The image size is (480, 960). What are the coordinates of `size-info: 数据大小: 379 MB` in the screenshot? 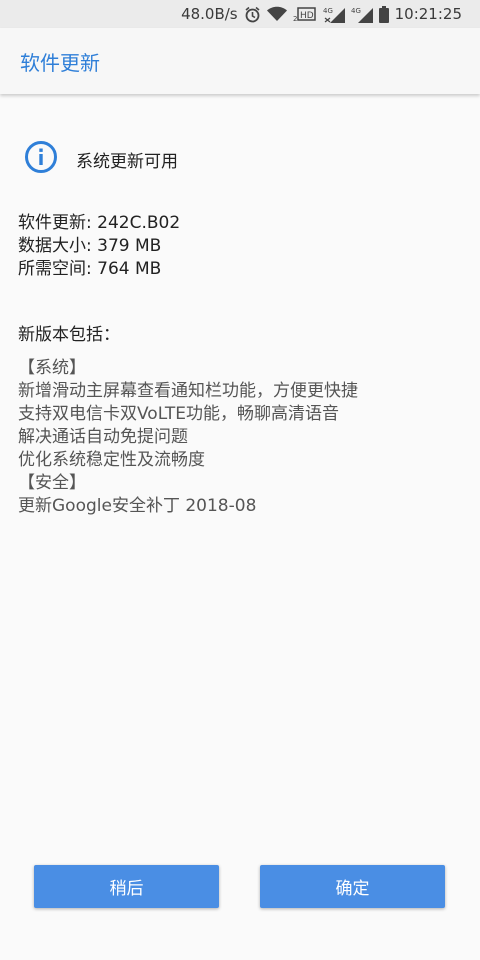 It's located at (90, 246).